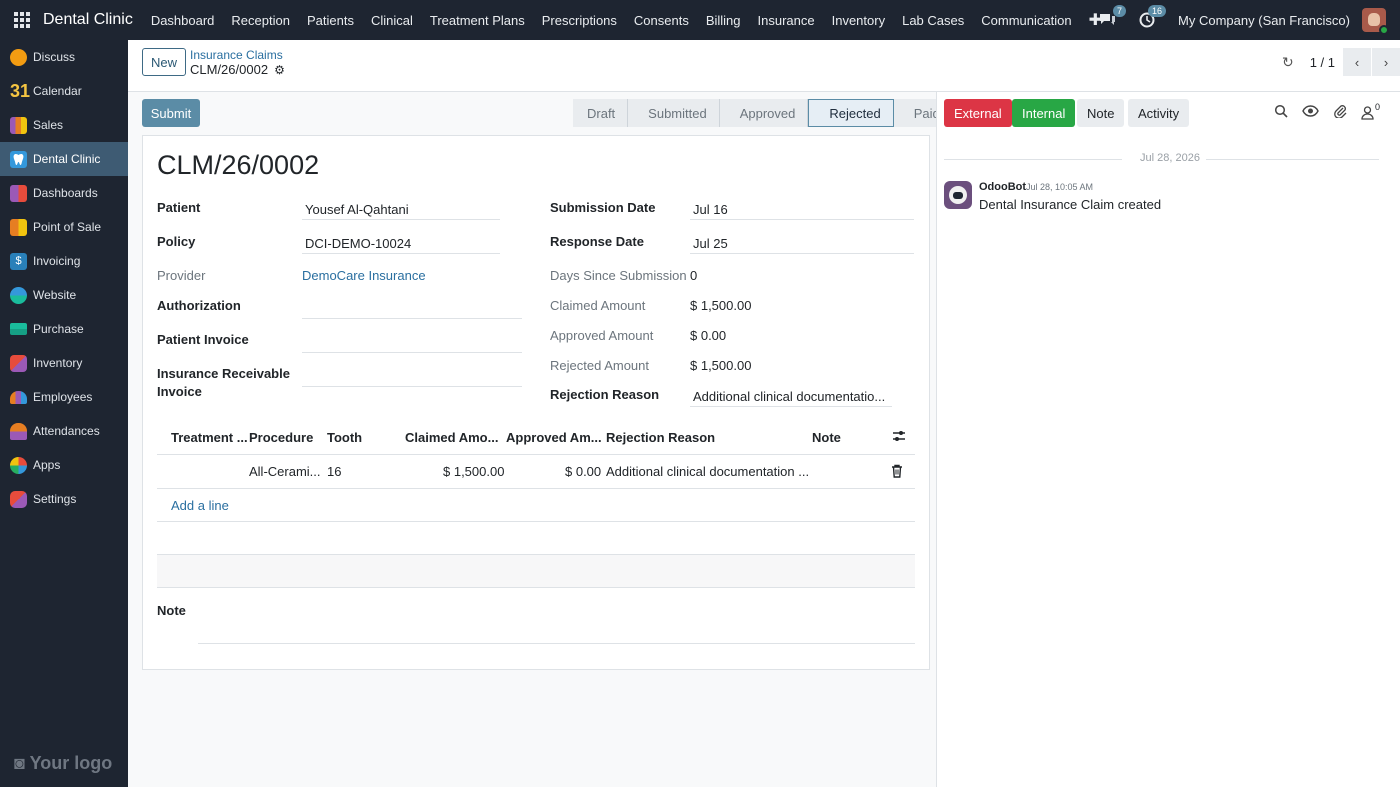 This screenshot has height=787, width=1400. Describe the element at coordinates (18, 159) in the screenshot. I see `tooth-icon` at that location.